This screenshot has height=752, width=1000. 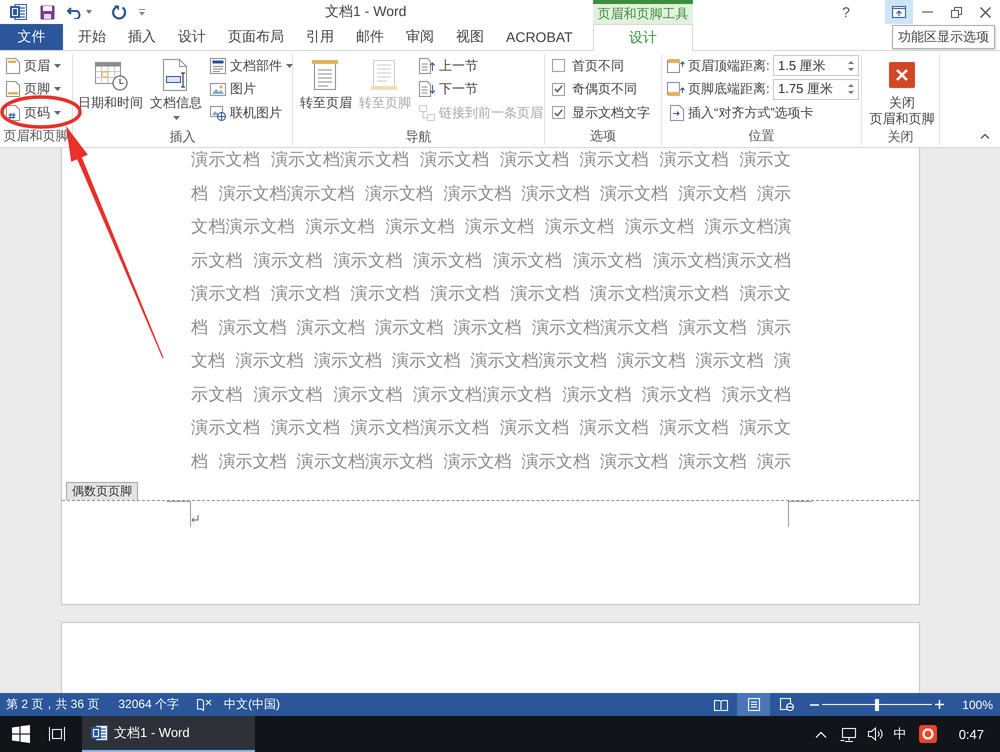 What do you see at coordinates (721, 704) in the screenshot?
I see `open-book-icon` at bounding box center [721, 704].